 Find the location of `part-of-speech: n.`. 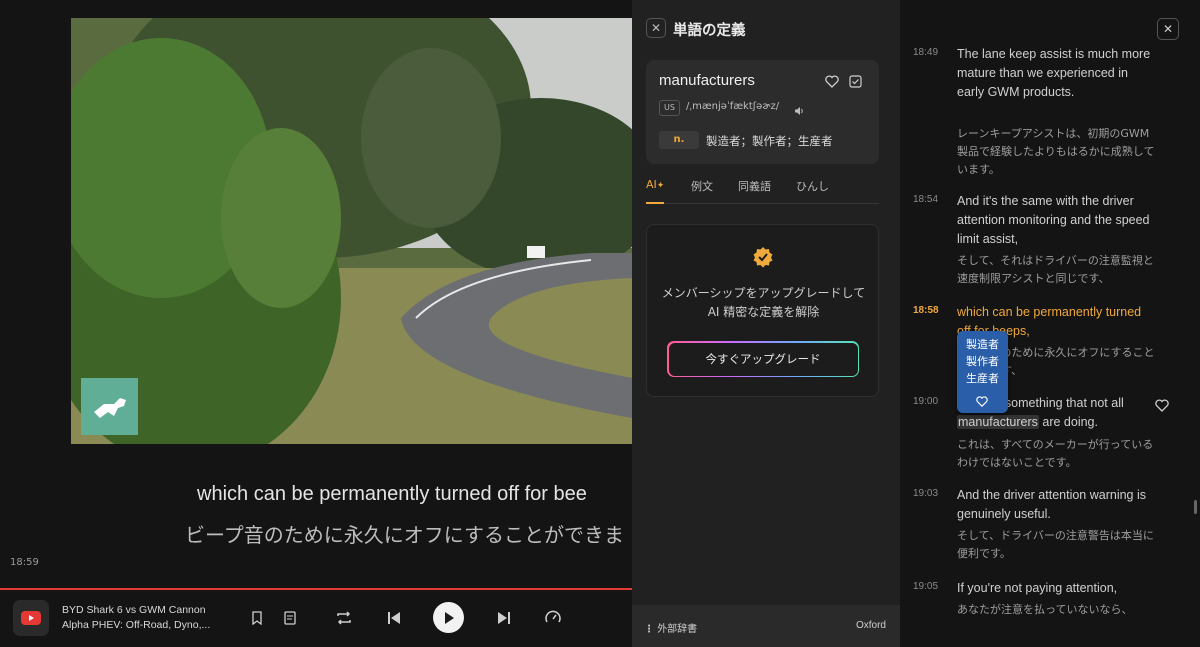

part-of-speech: n. is located at coordinates (679, 140).